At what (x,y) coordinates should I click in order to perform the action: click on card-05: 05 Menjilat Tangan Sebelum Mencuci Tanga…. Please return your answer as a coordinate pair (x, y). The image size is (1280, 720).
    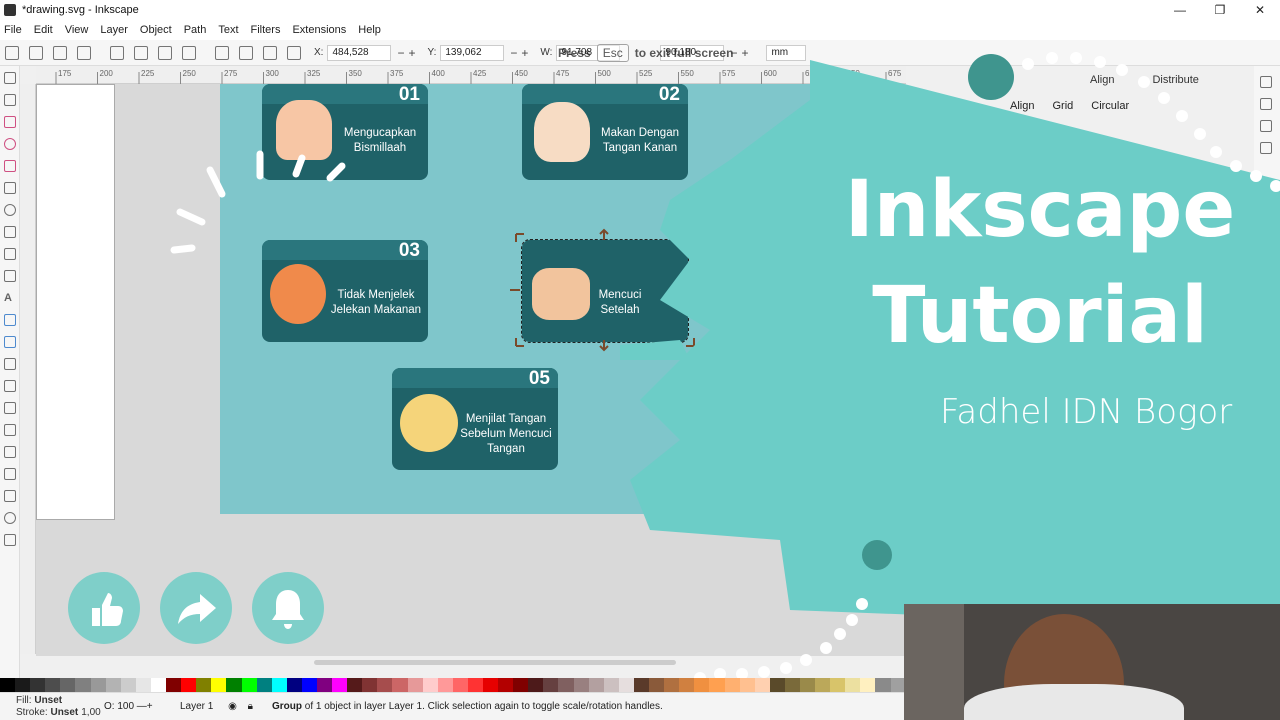
    Looking at the image, I should click on (475, 419).